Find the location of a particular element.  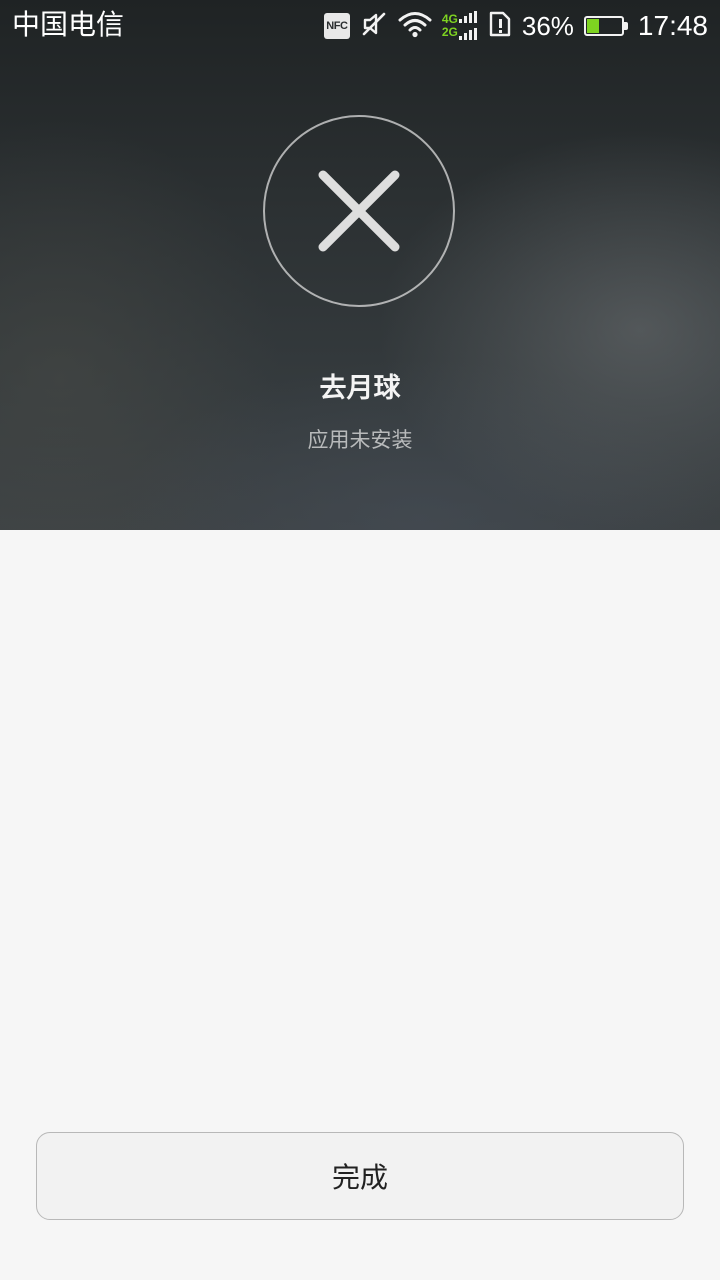

status-icons: NFC 4G 2G 36% 17:48 is located at coordinates (511, 26).